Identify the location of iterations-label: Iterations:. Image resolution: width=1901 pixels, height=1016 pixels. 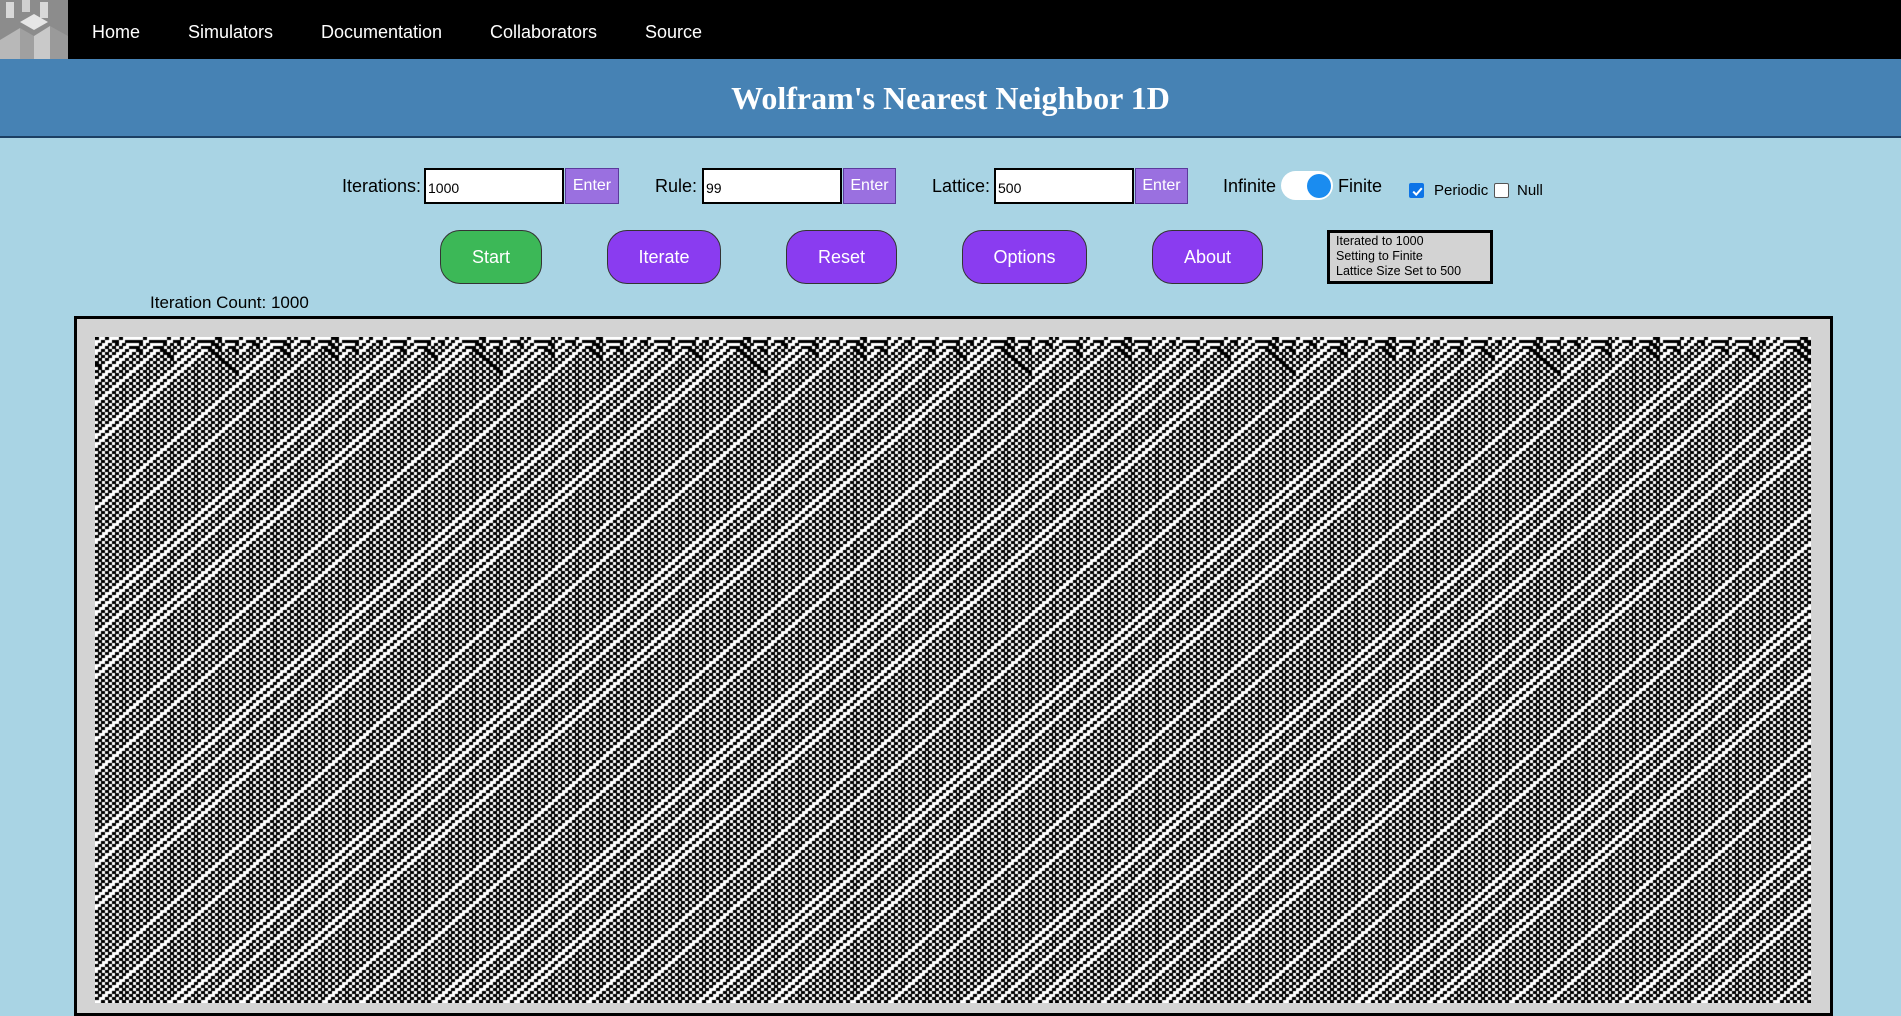
(382, 186).